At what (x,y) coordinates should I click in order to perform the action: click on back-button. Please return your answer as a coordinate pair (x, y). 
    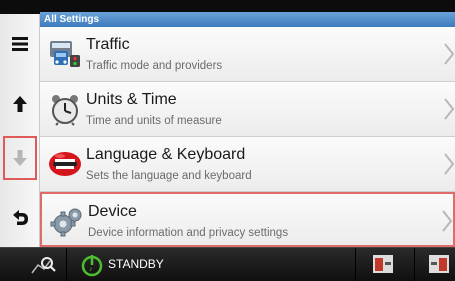
    Looking at the image, I should click on (20, 218).